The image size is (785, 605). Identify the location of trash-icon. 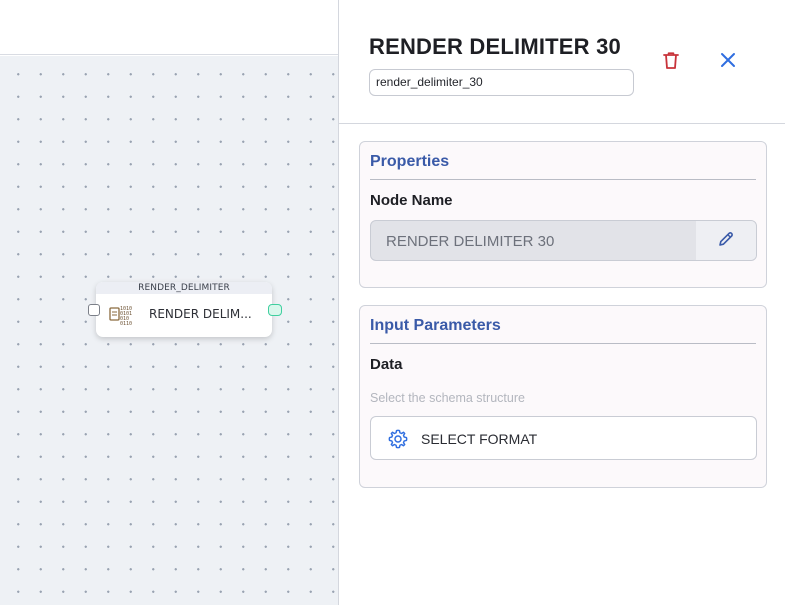
(671, 62).